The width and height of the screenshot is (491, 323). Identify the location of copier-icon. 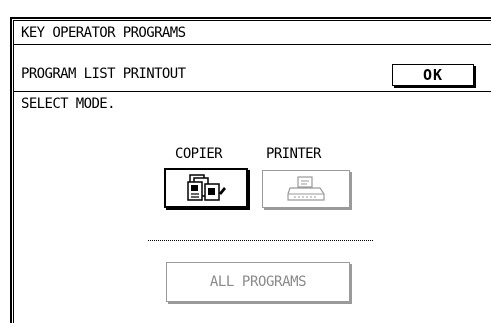
(206, 187).